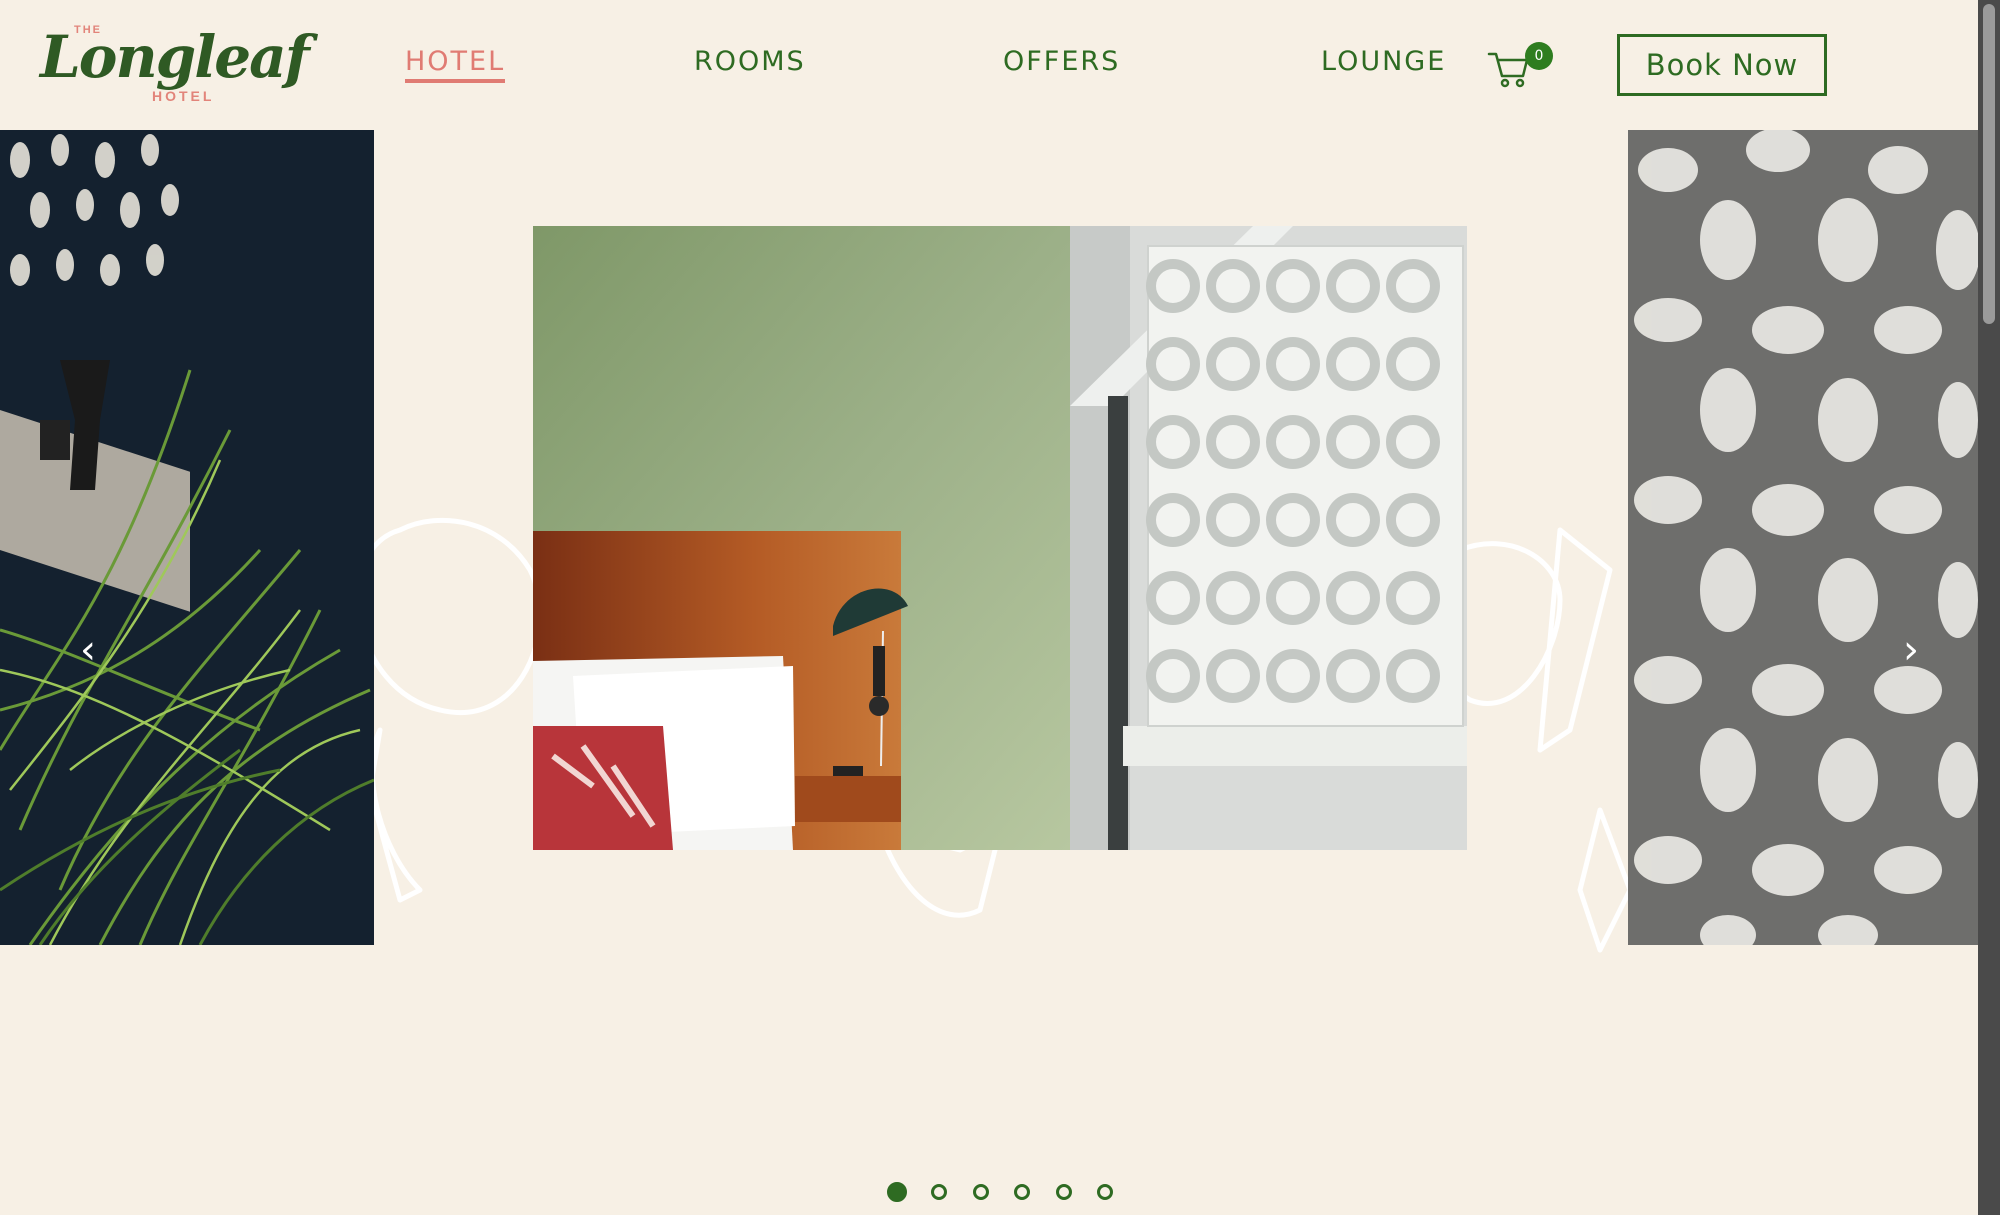 Image resolution: width=2000 pixels, height=1215 pixels. Describe the element at coordinates (455, 64) in the screenshot. I see `nav-item-hotel: HOTEL` at that location.